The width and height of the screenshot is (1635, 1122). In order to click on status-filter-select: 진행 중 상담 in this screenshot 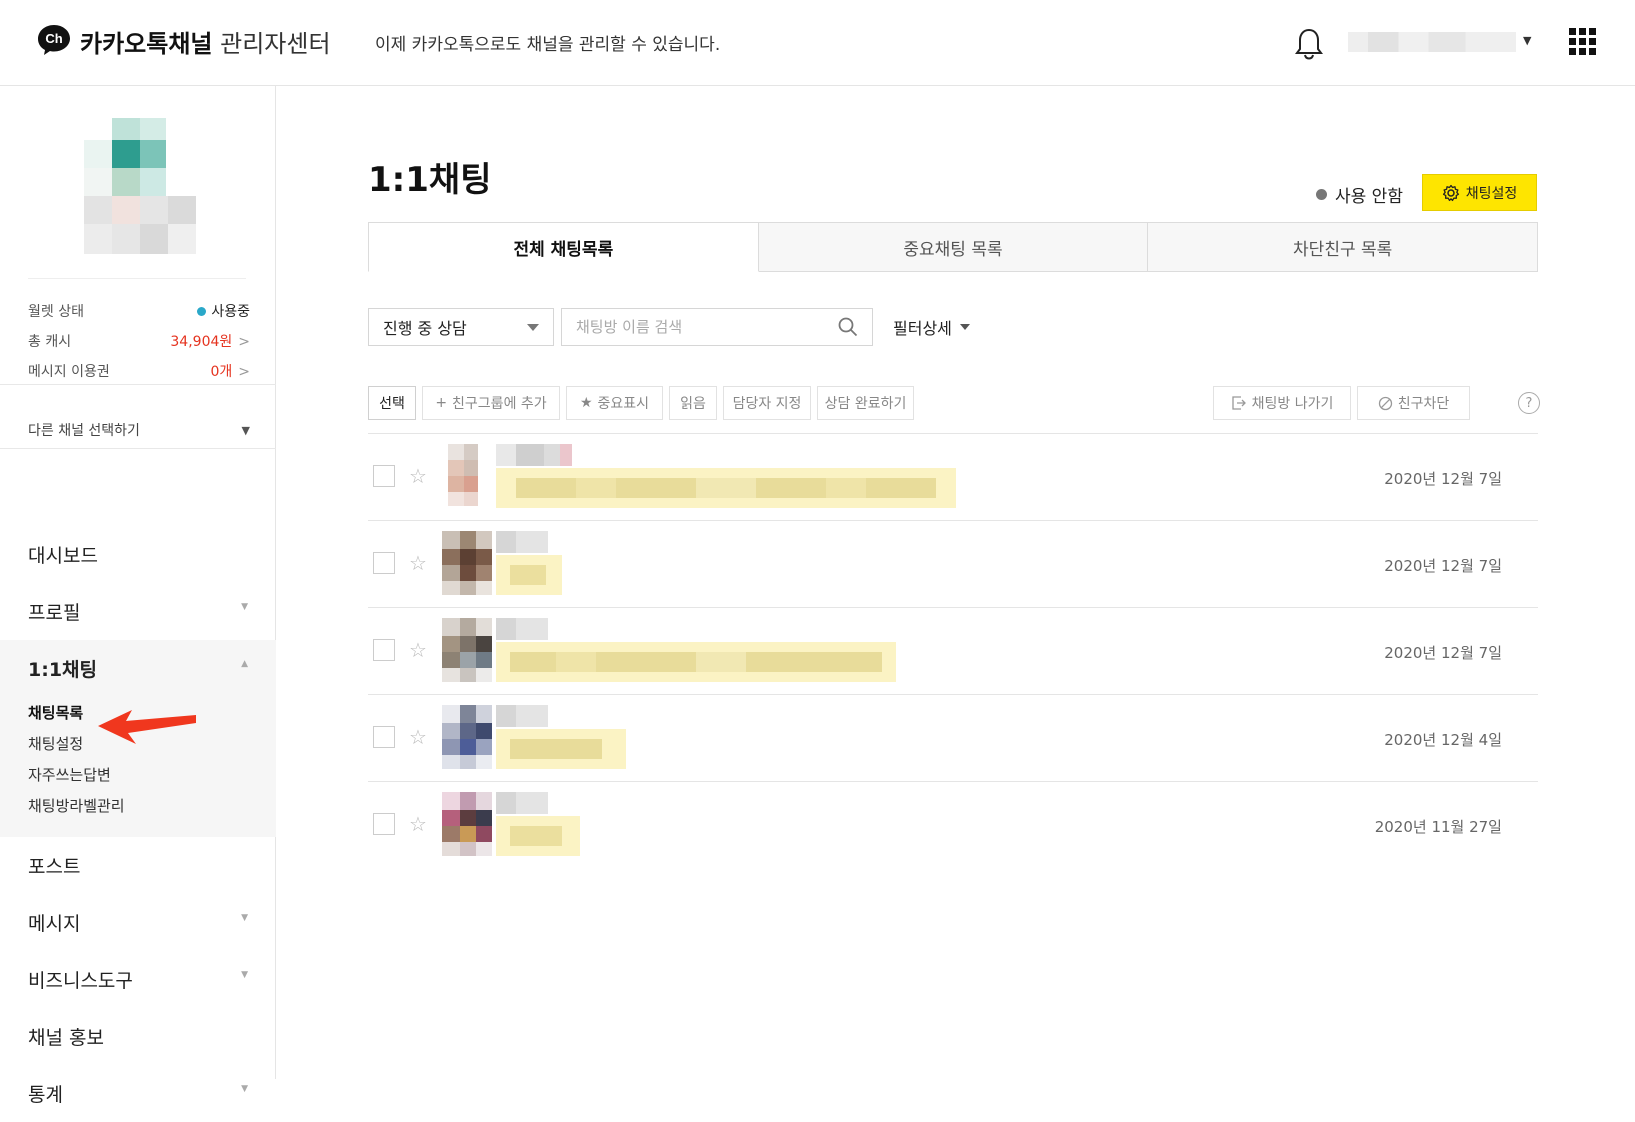, I will do `click(461, 327)`.